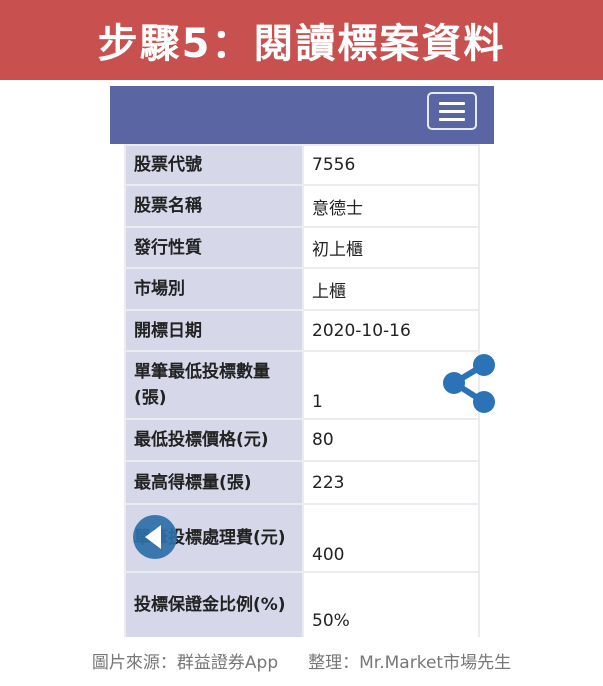 This screenshot has height=686, width=603. I want to click on table-row: 單筆最低投標數量(張) 1, so click(302, 385).